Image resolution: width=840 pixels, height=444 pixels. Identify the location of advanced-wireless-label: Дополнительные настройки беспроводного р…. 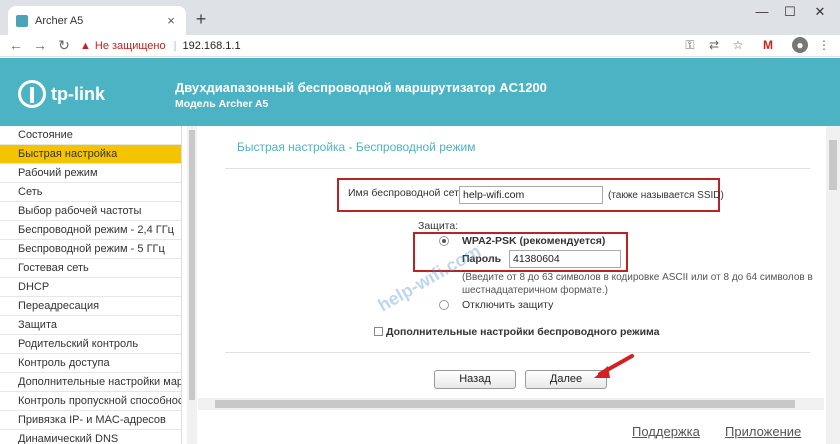
(523, 332).